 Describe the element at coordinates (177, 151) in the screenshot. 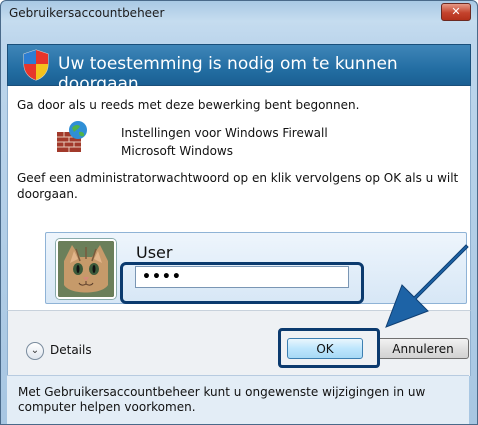

I see `publisher-name: Microsoft Windows` at that location.